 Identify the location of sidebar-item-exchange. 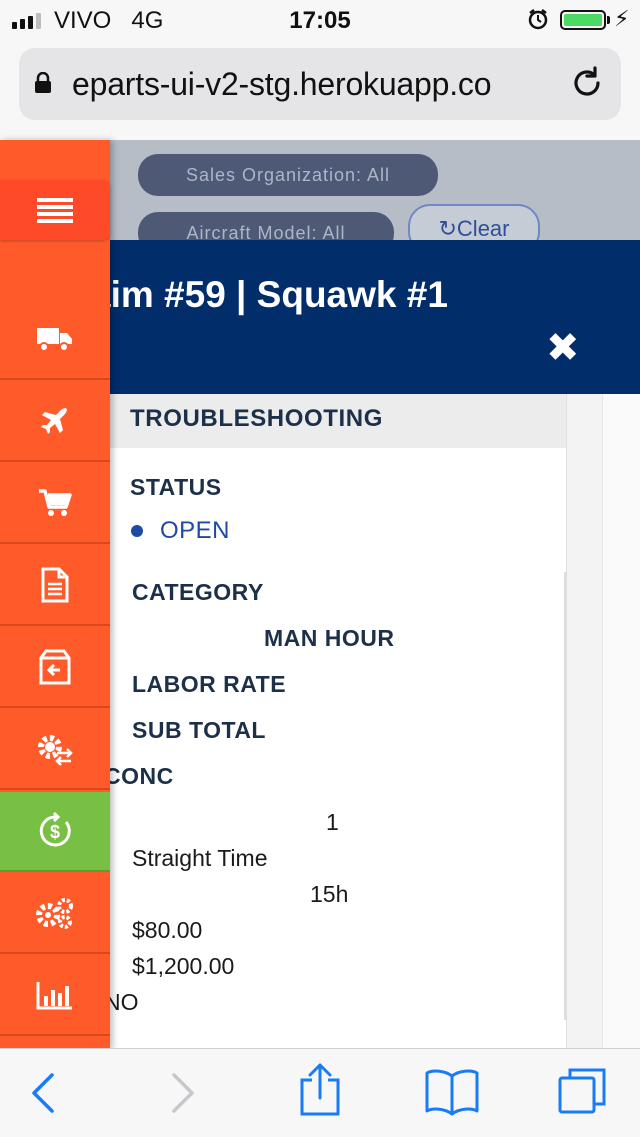
(55, 750).